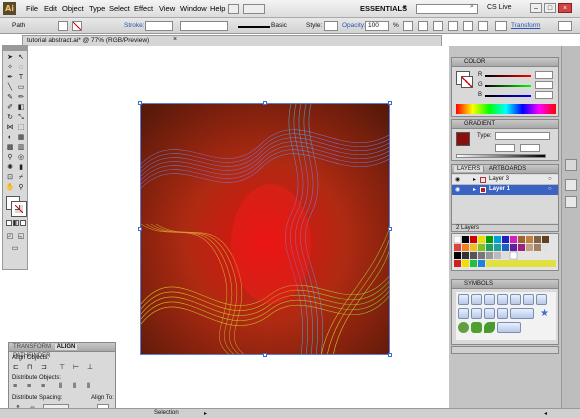  Describe the element at coordinates (21, 157) in the screenshot. I see `blend-tool-icon: ◎` at that location.